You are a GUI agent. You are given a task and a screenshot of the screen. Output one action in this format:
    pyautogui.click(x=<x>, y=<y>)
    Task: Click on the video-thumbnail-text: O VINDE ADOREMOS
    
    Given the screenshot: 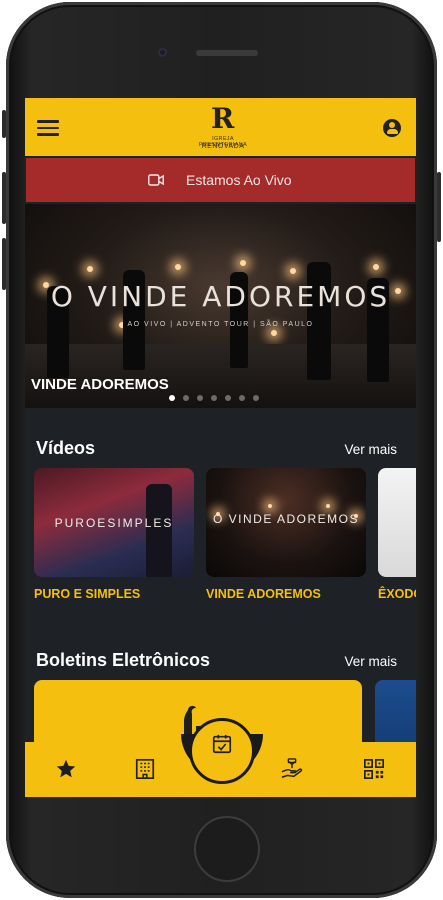 What is the action you would take?
    pyautogui.click(x=286, y=519)
    